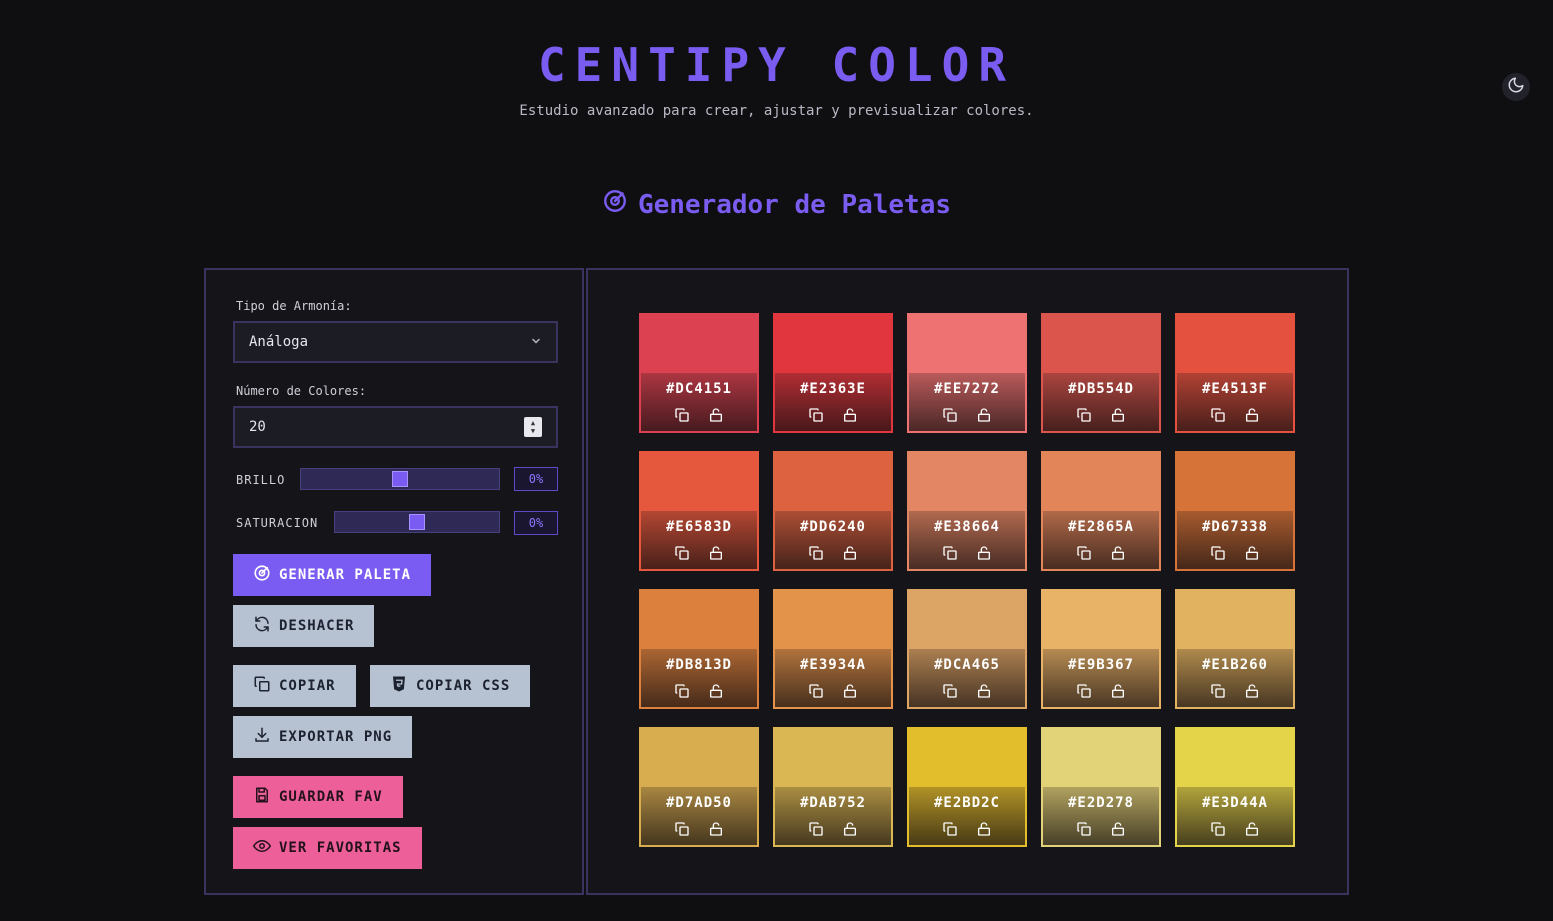  Describe the element at coordinates (294, 686) in the screenshot. I see `copy-button: COPIAR` at that location.